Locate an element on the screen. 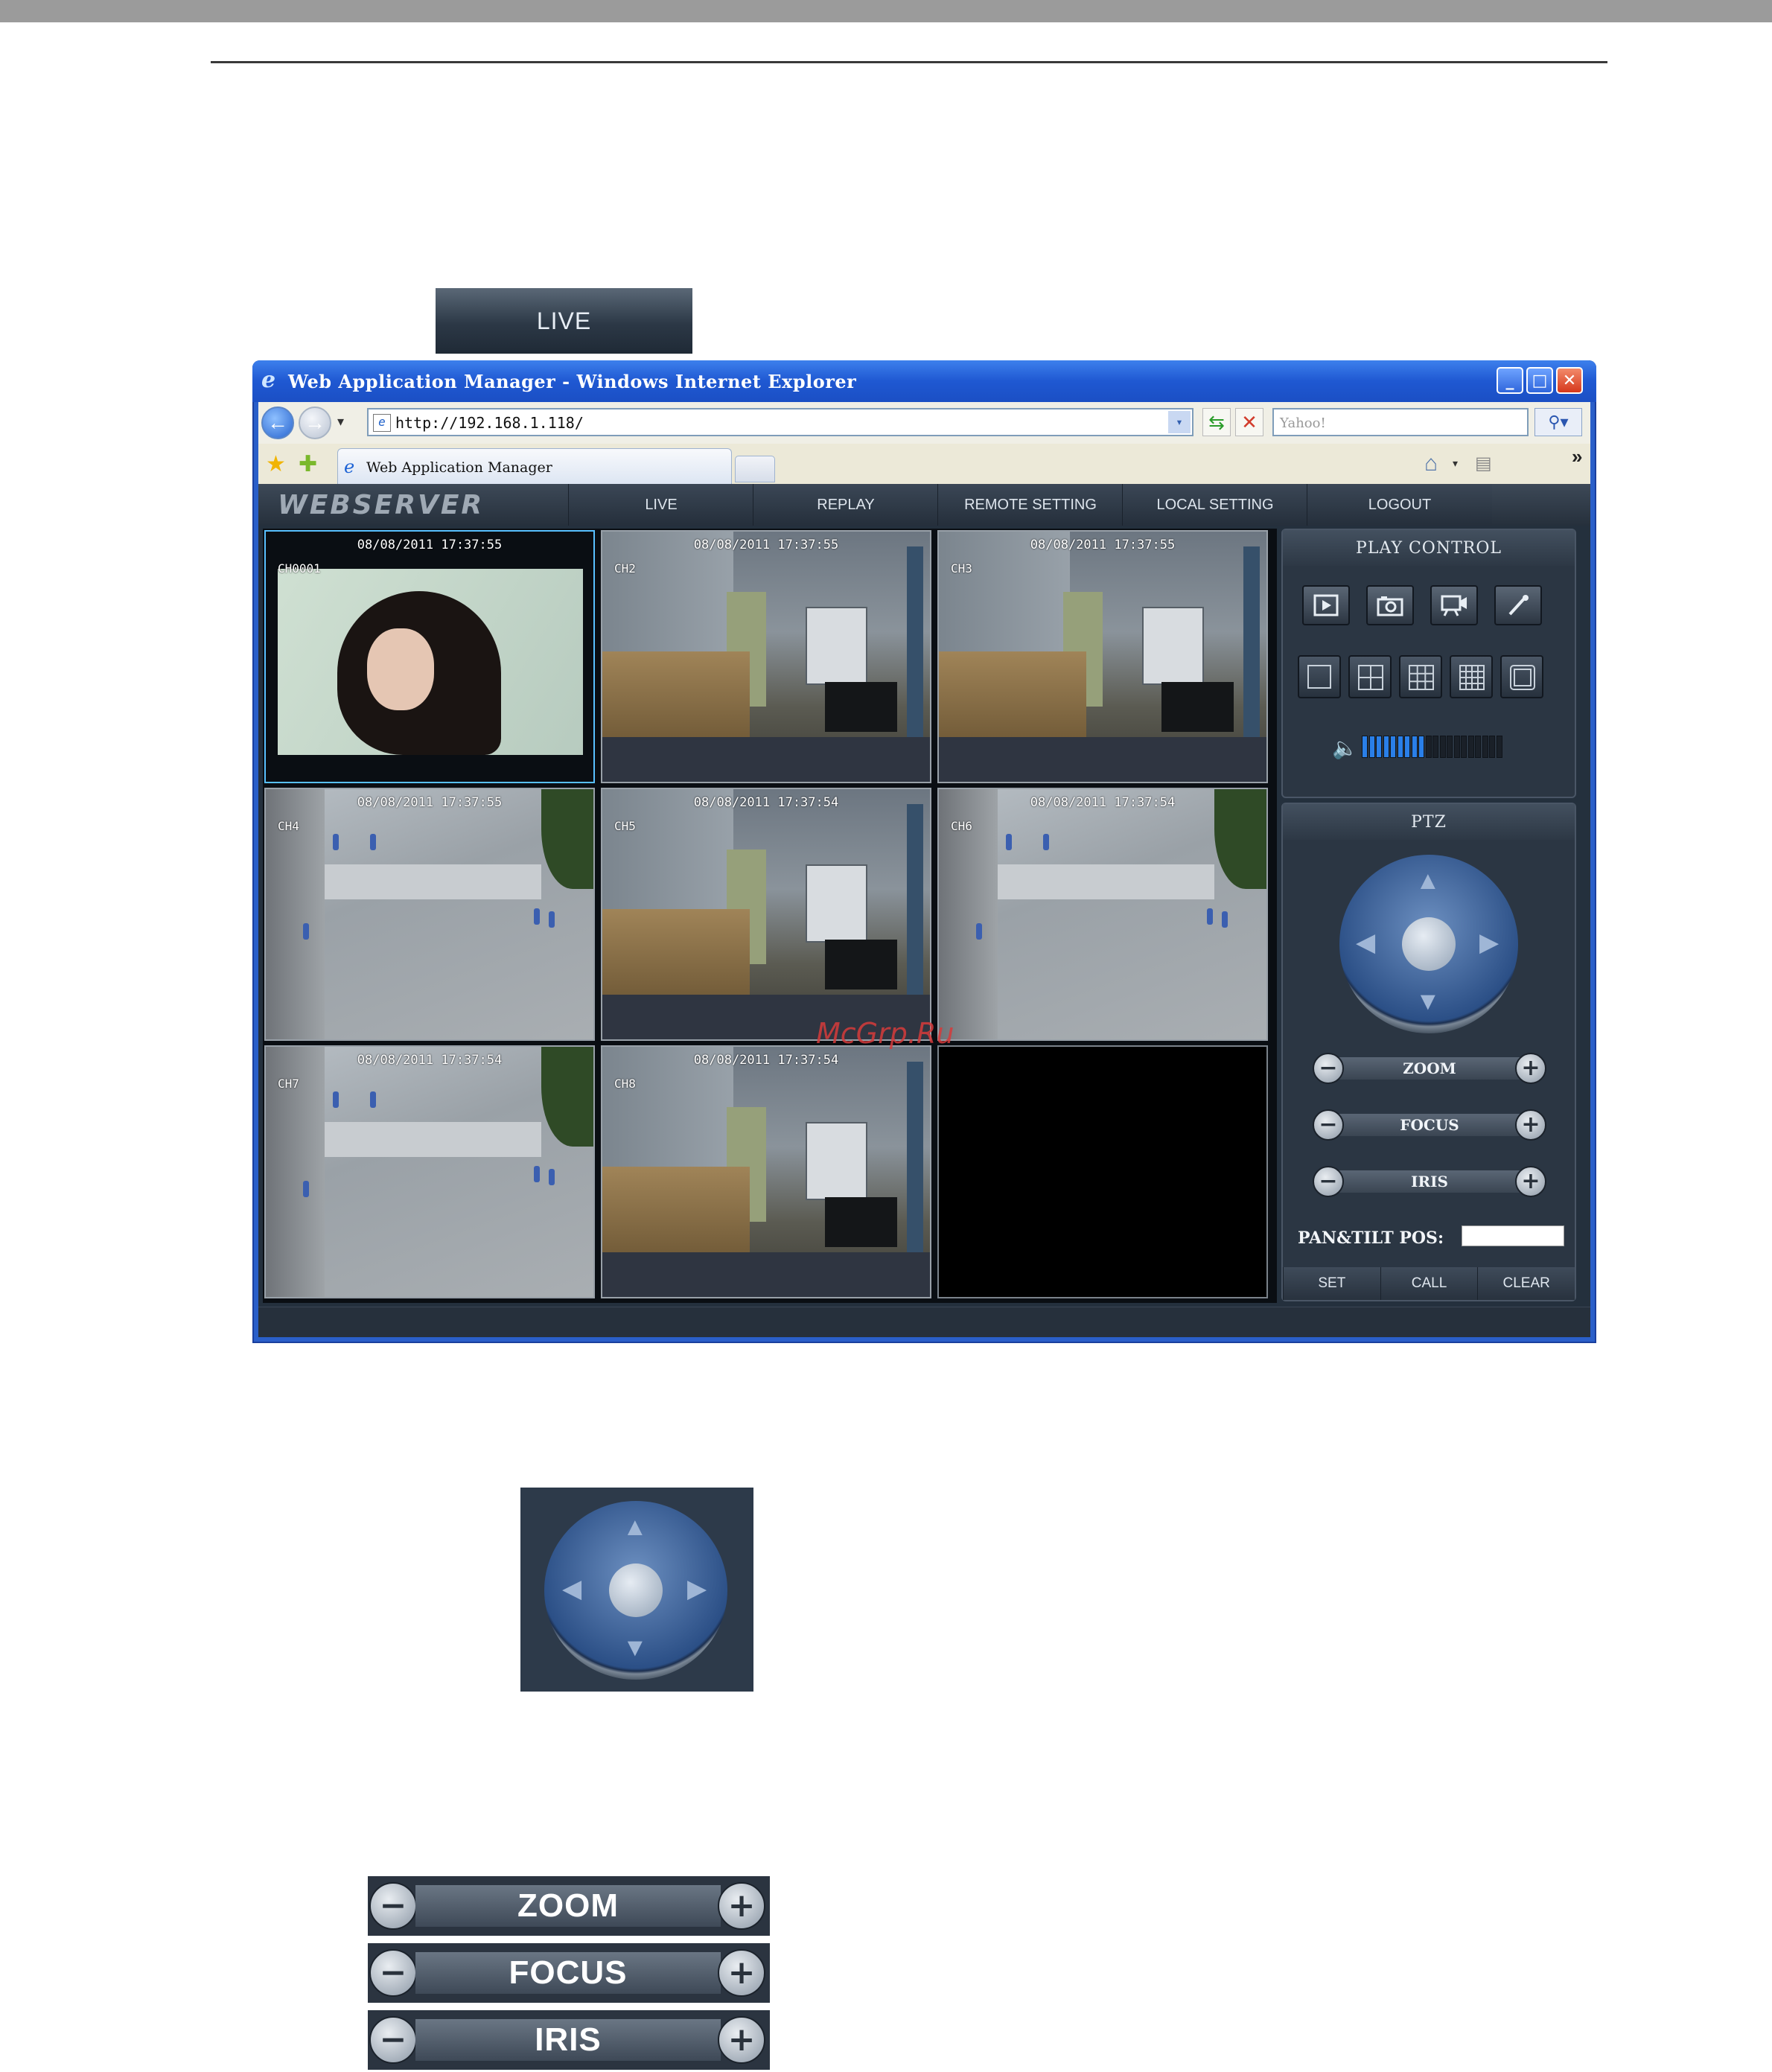 The image size is (1772, 2072). channel-8-view: 08/08/2011 17:37:54 CH8 is located at coordinates (766, 1171).